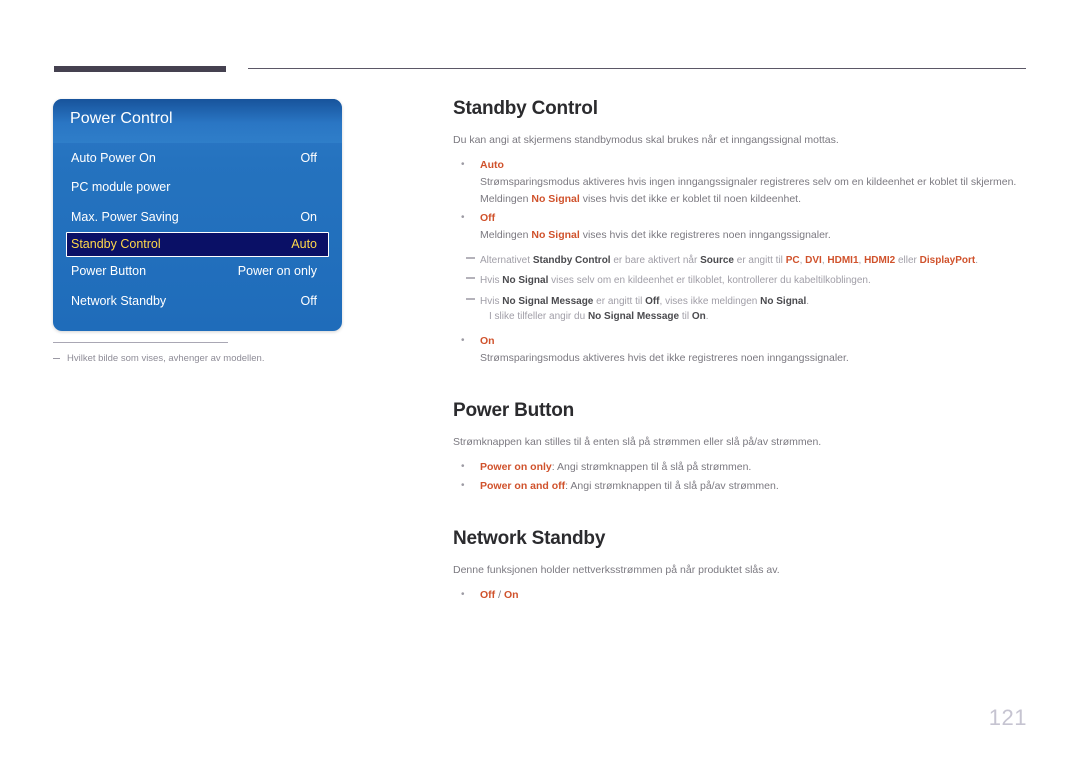  I want to click on inline-emphasis-hdmi1: HDMI1, so click(843, 261).